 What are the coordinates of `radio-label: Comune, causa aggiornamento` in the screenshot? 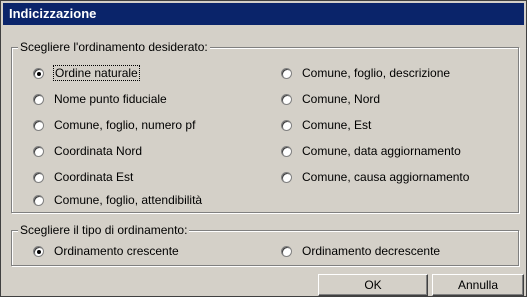 It's located at (386, 177).